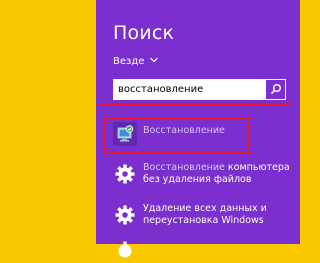 The image size is (320, 263). I want to click on search-button, so click(275, 89).